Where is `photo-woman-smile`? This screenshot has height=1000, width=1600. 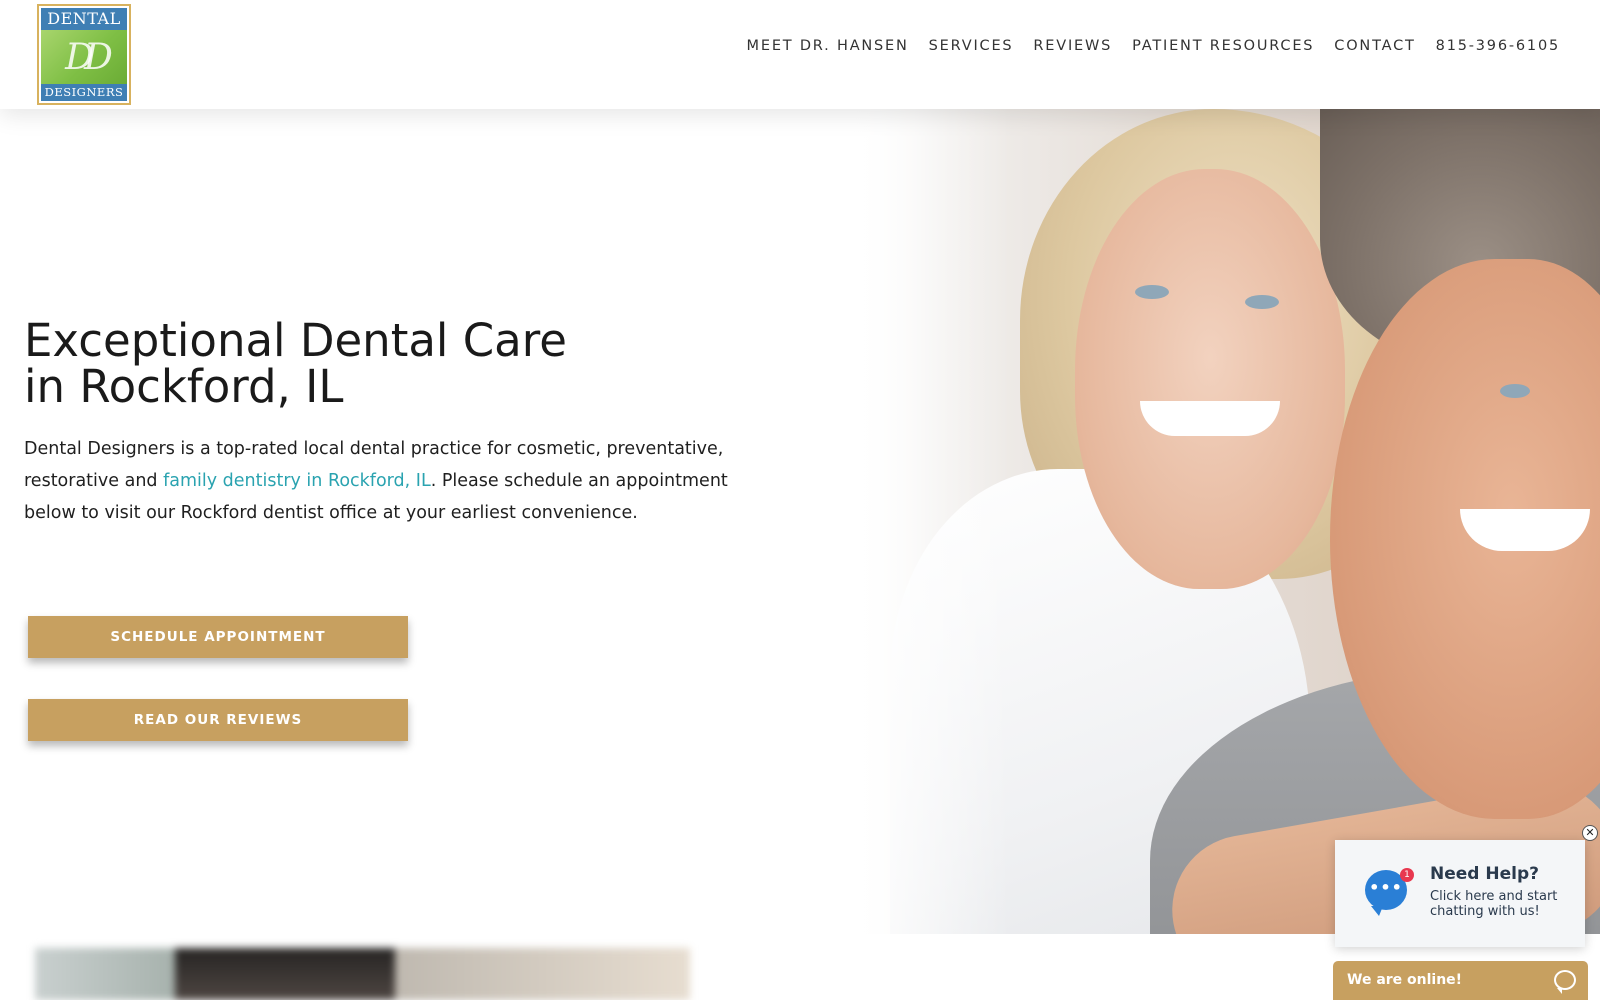
photo-woman-smile is located at coordinates (1210, 418).